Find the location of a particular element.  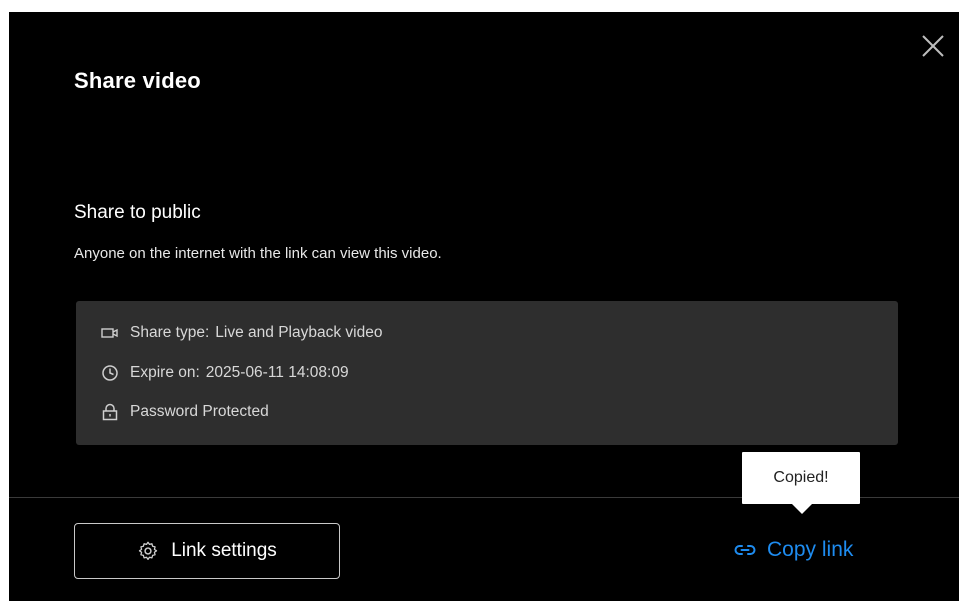

password-protected-text: Password Protected is located at coordinates (199, 411).